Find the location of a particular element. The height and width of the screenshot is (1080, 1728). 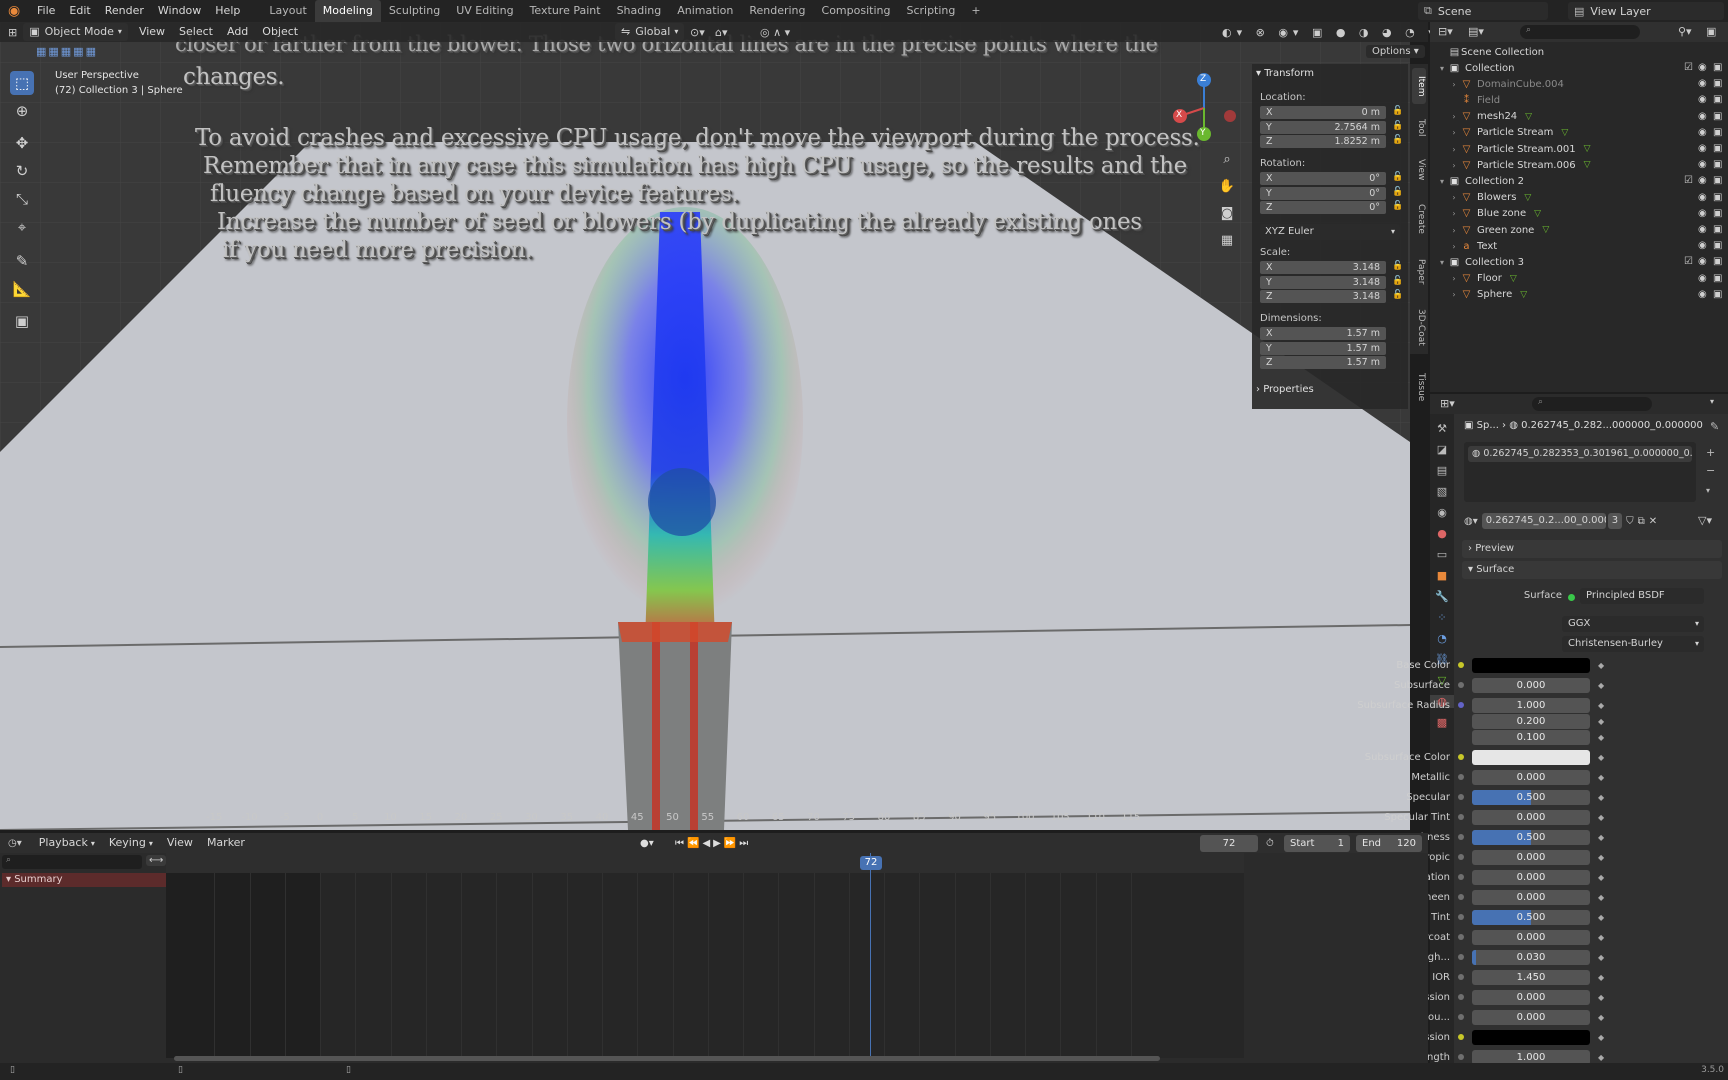

property-value-field: 0.200 is located at coordinates (1531, 721).